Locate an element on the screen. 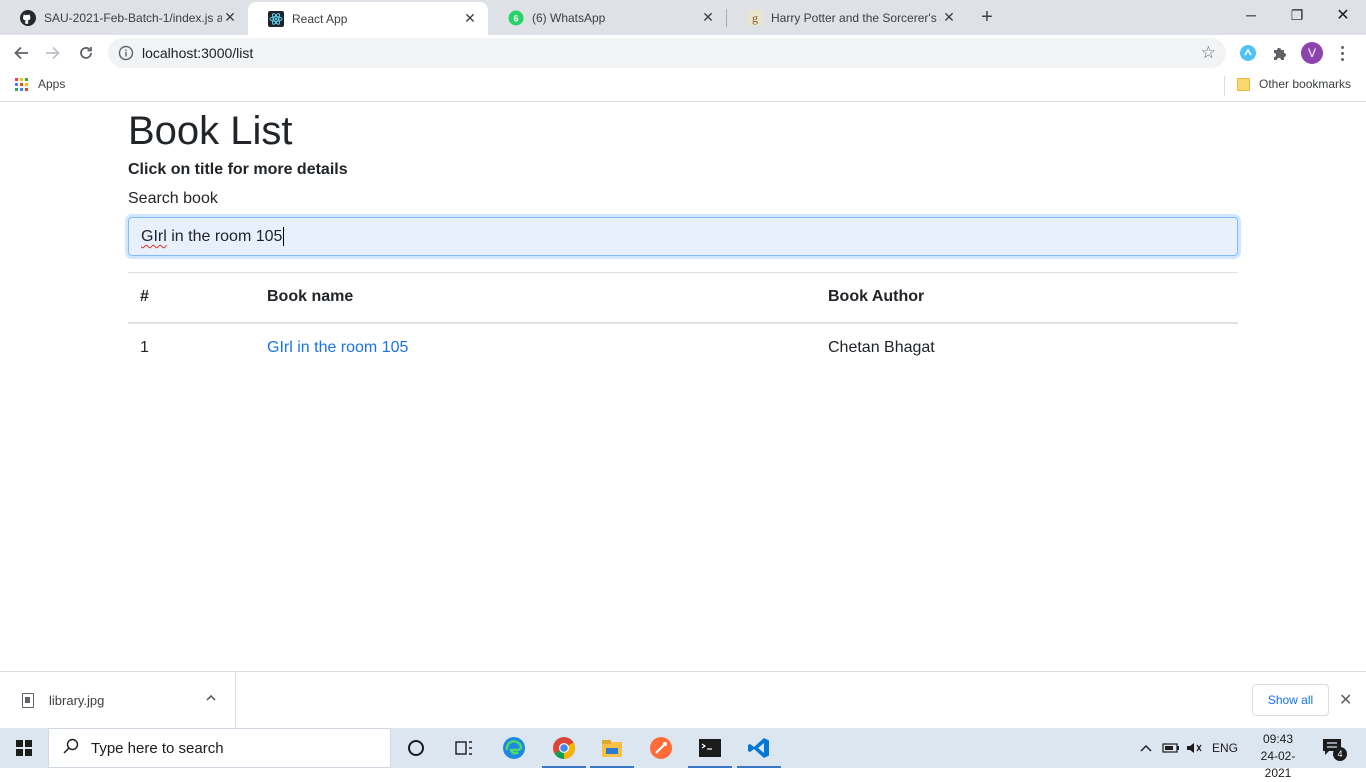 The width and height of the screenshot is (1366, 782). tab-whatsapp: 6 (6) WhatsApp ✕ is located at coordinates (607, 17).